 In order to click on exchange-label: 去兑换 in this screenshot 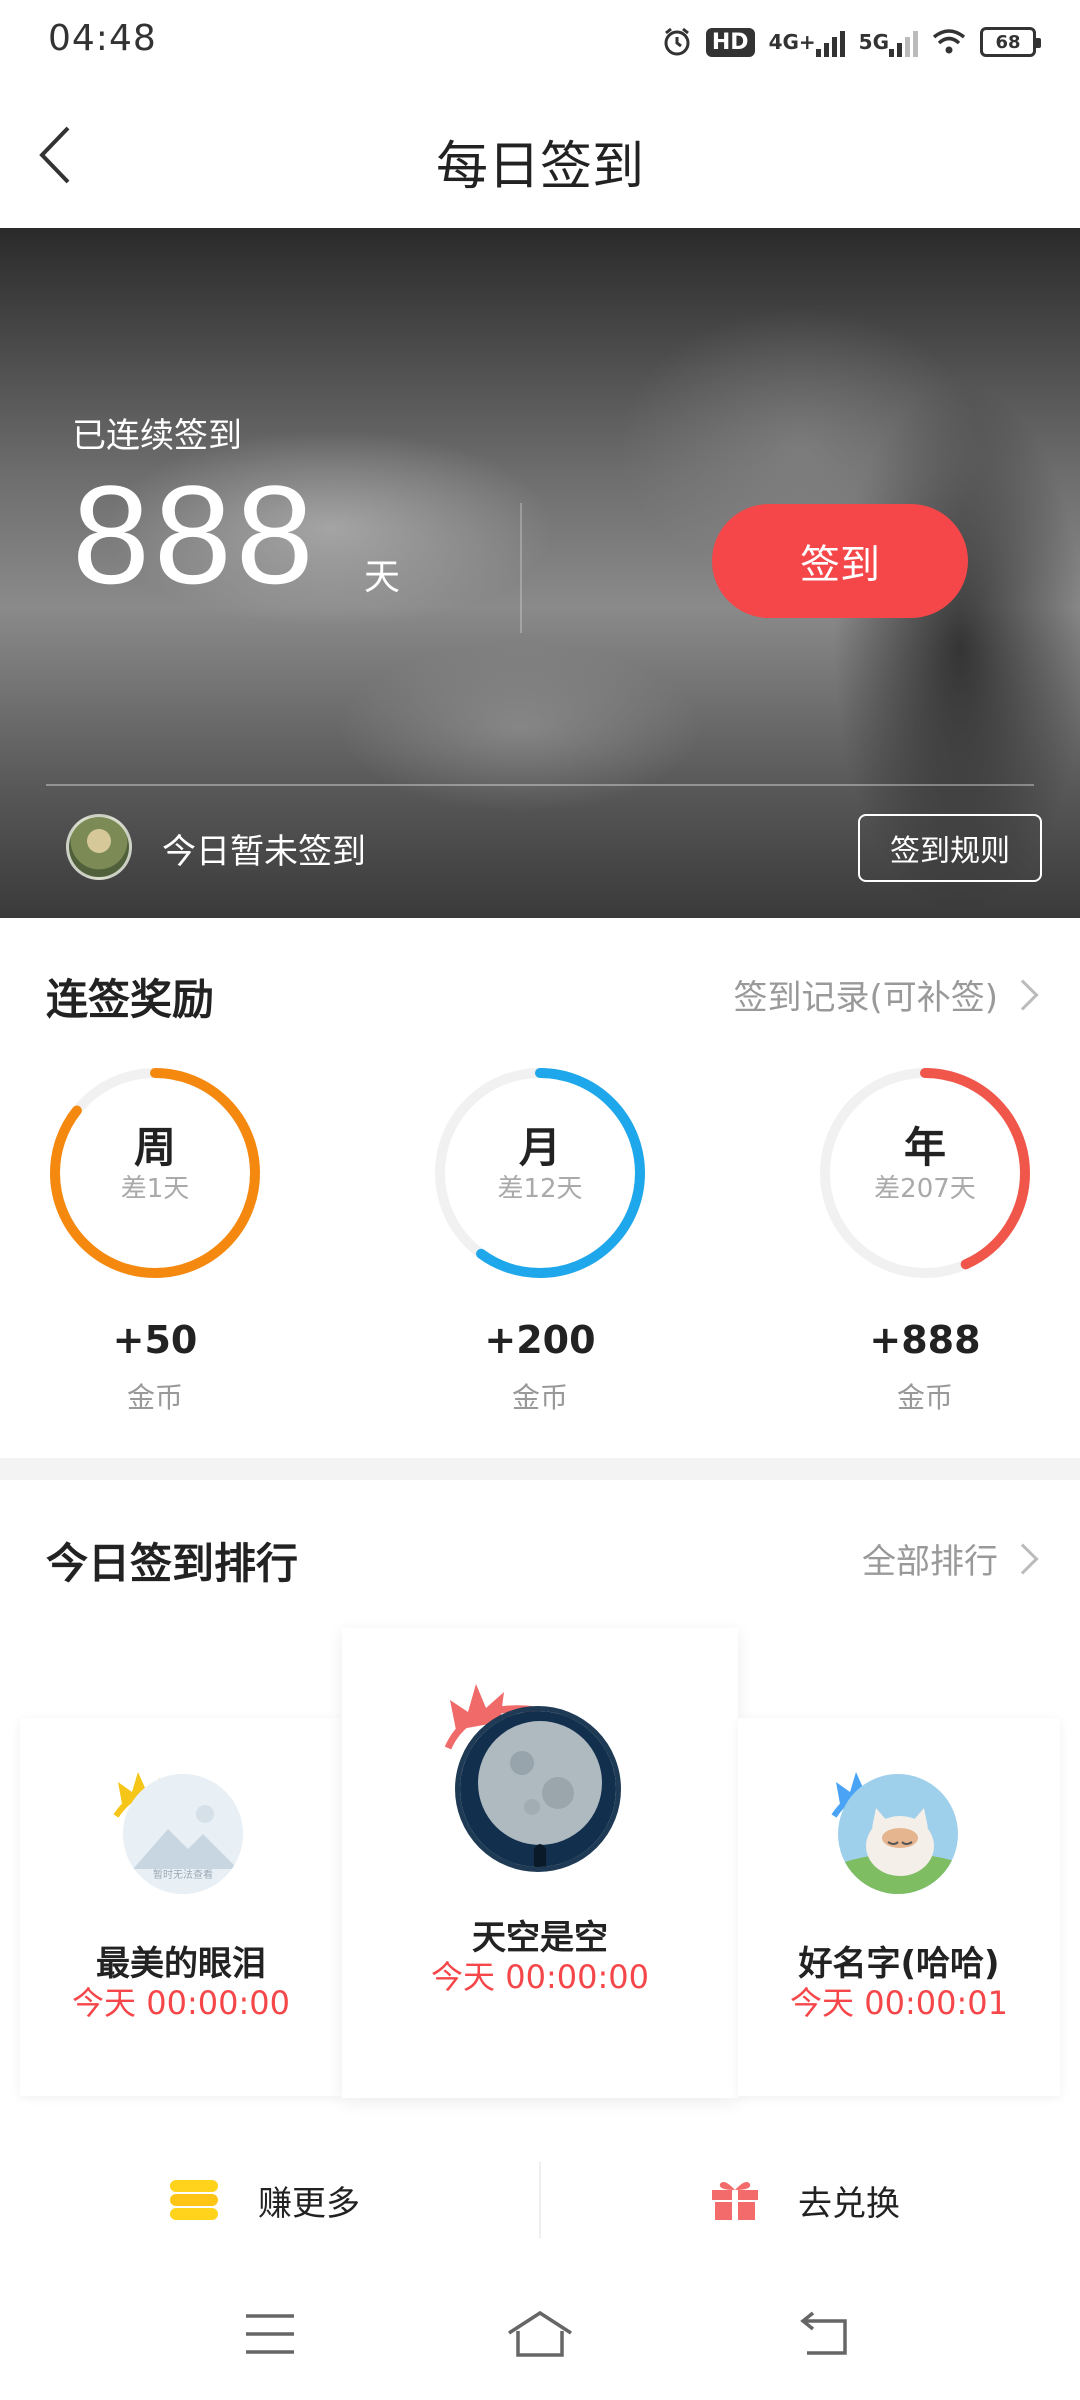, I will do `click(849, 2203)`.